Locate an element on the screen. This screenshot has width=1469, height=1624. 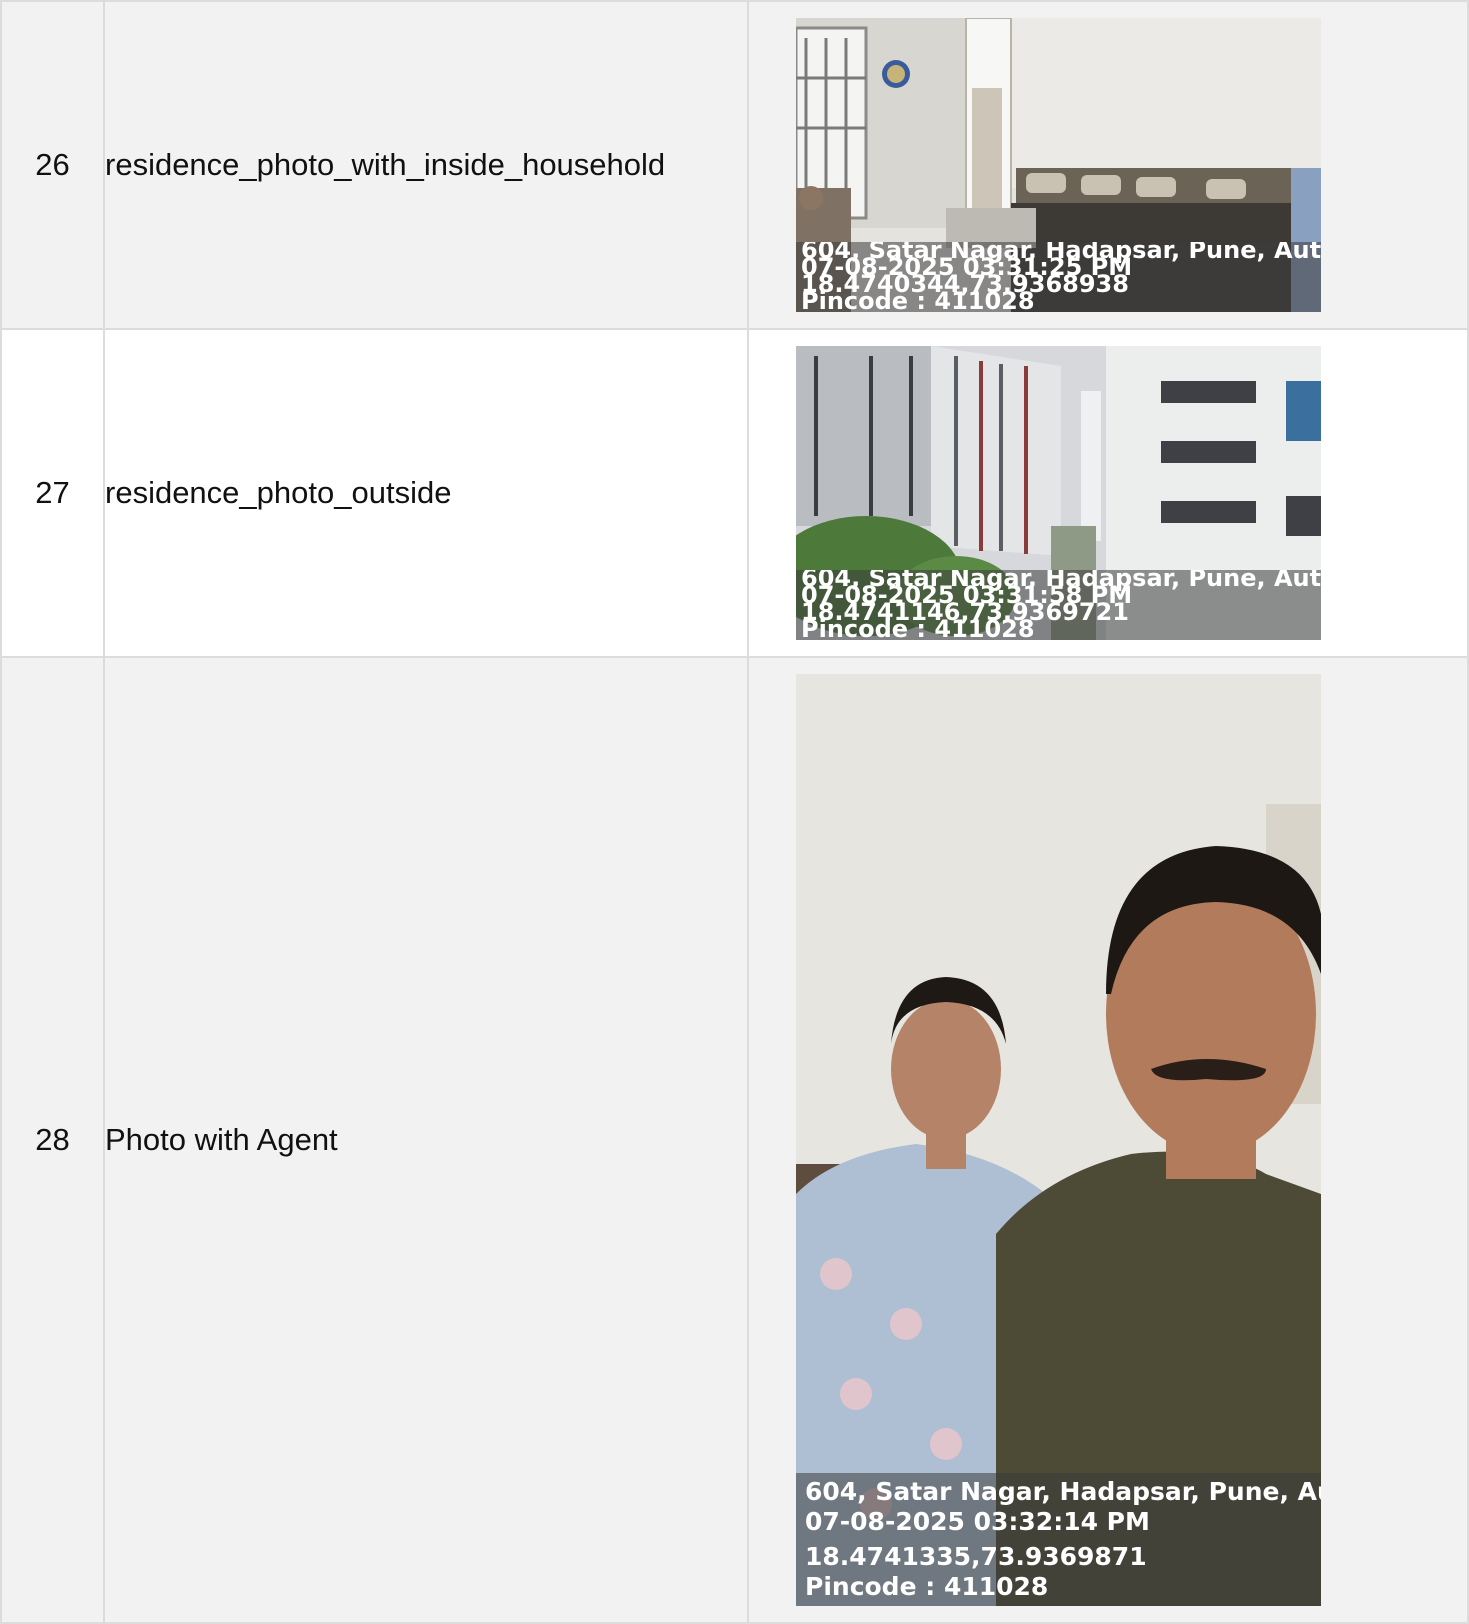
row-label: residence_photo_outside is located at coordinates (426, 493).